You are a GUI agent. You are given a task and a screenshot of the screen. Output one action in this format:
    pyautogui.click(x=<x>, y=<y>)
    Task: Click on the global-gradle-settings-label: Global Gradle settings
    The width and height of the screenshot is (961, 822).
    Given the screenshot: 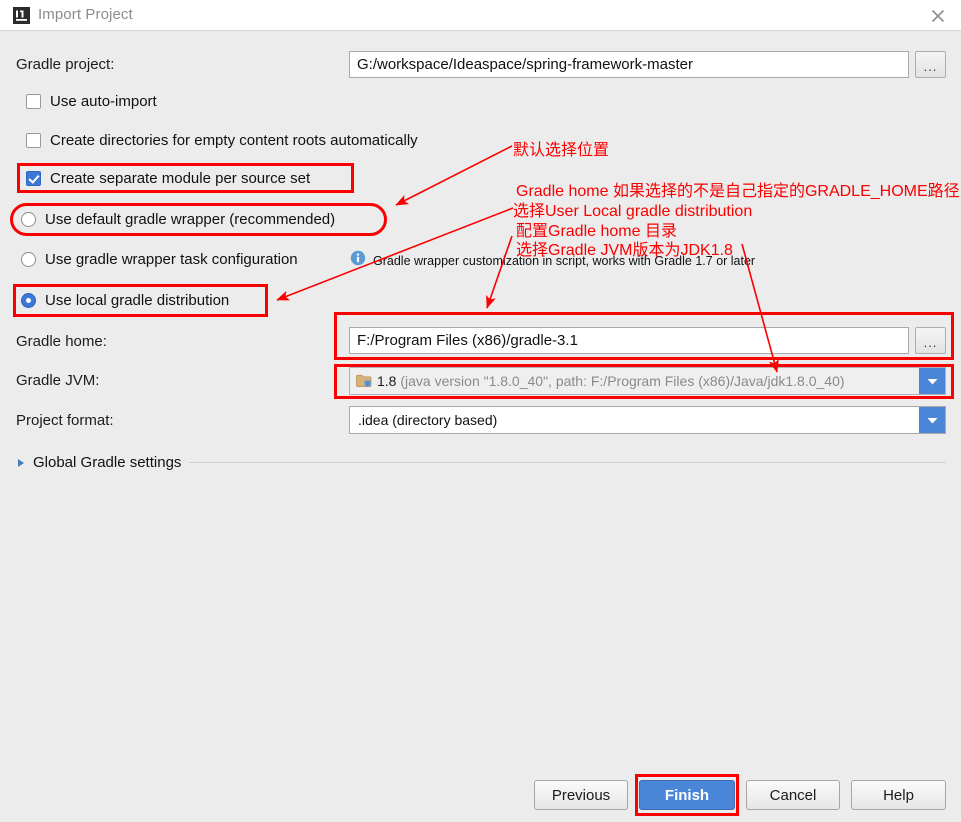 What is the action you would take?
    pyautogui.click(x=107, y=462)
    